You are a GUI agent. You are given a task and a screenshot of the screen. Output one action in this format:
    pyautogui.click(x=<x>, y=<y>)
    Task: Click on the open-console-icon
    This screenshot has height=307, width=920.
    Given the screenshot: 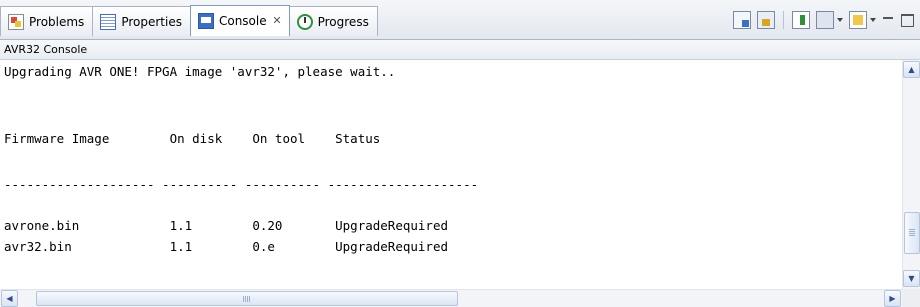 What is the action you would take?
    pyautogui.click(x=858, y=20)
    